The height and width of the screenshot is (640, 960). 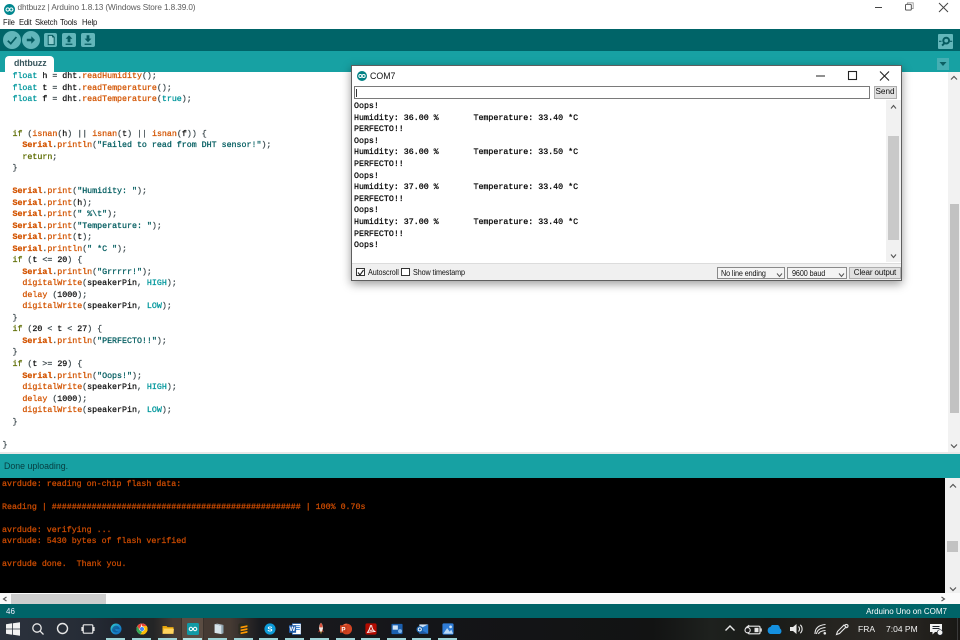 What do you see at coordinates (269, 629) in the screenshot?
I see `svg-text: S` at bounding box center [269, 629].